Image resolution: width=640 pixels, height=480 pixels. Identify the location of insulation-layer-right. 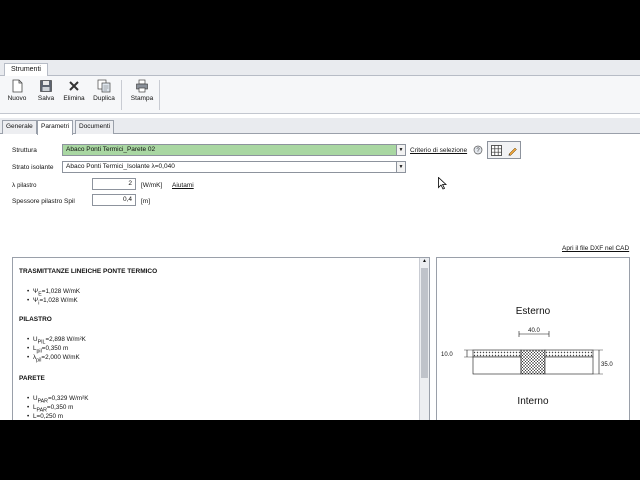
(569, 353).